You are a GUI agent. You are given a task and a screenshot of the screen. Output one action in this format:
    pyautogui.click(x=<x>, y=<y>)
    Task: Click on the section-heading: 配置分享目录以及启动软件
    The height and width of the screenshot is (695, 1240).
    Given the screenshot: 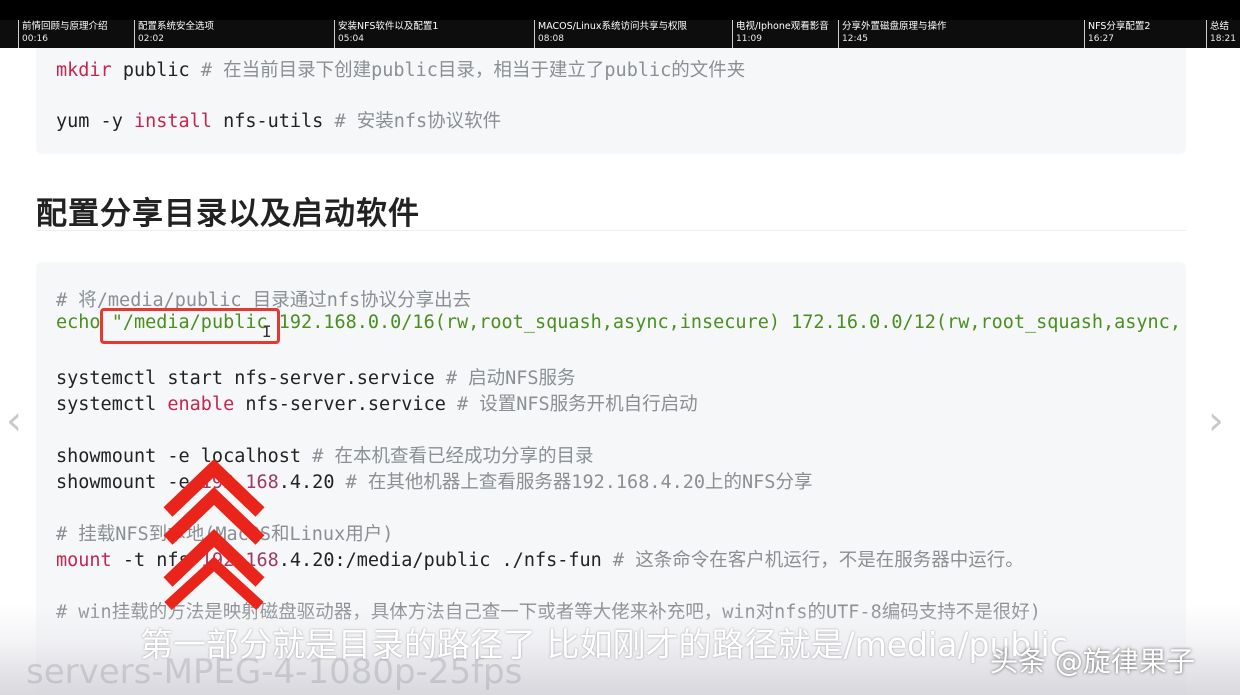 What is the action you would take?
    pyautogui.click(x=228, y=214)
    